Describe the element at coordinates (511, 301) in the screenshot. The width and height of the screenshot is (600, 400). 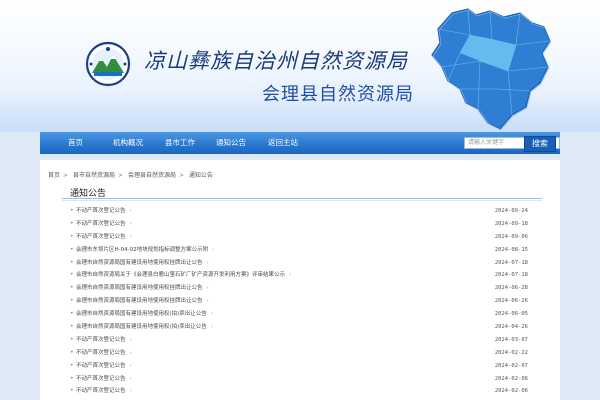
I see `notice-date: 2024-06-26` at that location.